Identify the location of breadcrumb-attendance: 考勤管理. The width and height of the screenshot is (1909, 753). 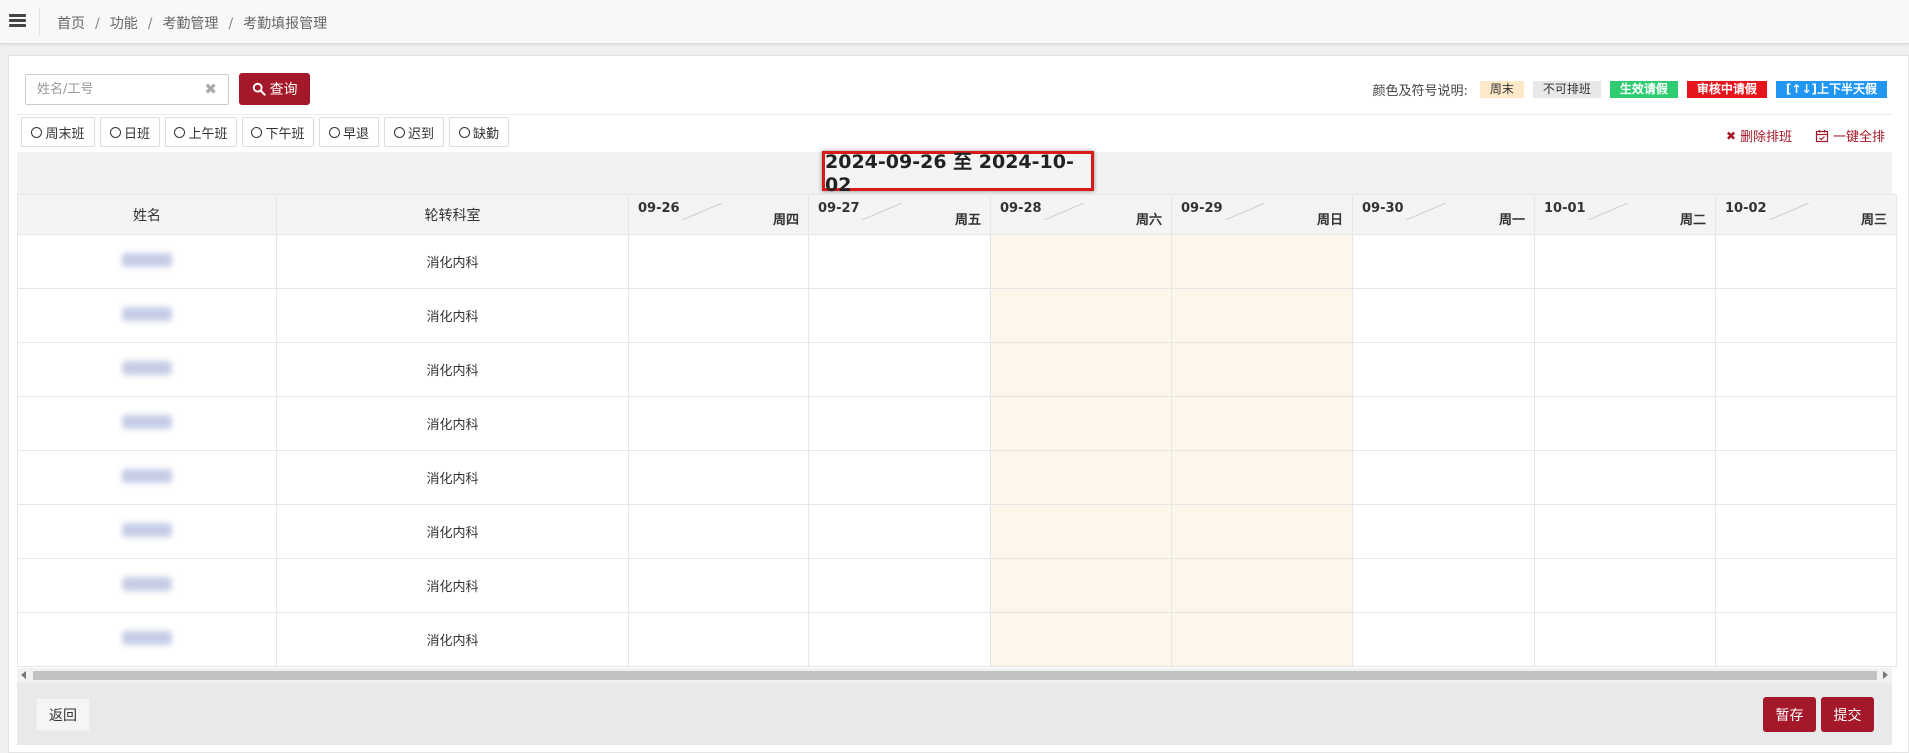
(190, 24).